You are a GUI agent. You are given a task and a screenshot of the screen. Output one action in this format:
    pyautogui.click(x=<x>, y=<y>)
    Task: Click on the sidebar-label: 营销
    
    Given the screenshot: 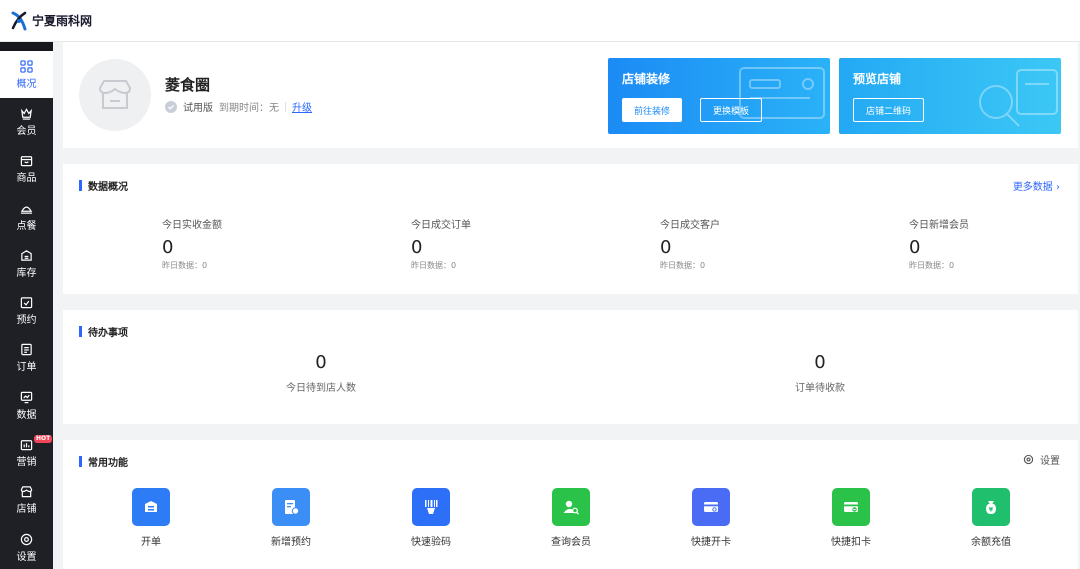 What is the action you would take?
    pyautogui.click(x=26, y=463)
    